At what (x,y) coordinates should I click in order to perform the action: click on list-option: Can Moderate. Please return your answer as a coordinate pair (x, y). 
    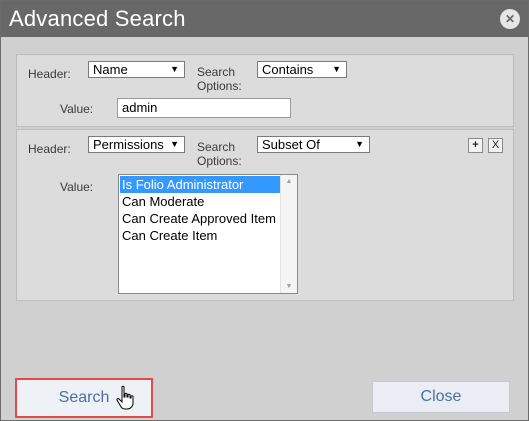
    Looking at the image, I should click on (162, 201).